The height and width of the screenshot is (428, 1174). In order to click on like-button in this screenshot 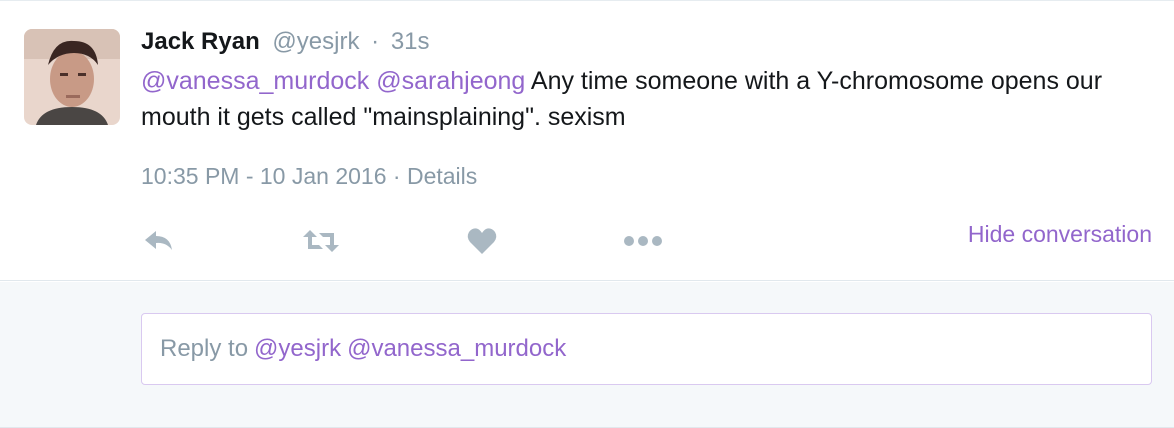, I will do `click(482, 241)`.